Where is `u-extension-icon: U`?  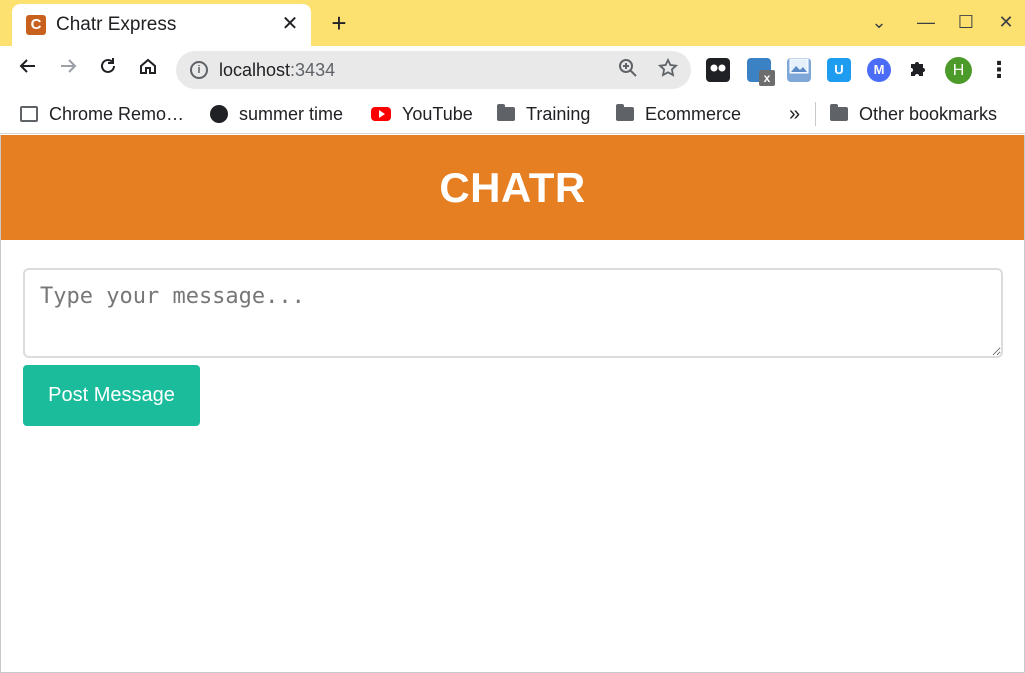
u-extension-icon: U is located at coordinates (839, 70).